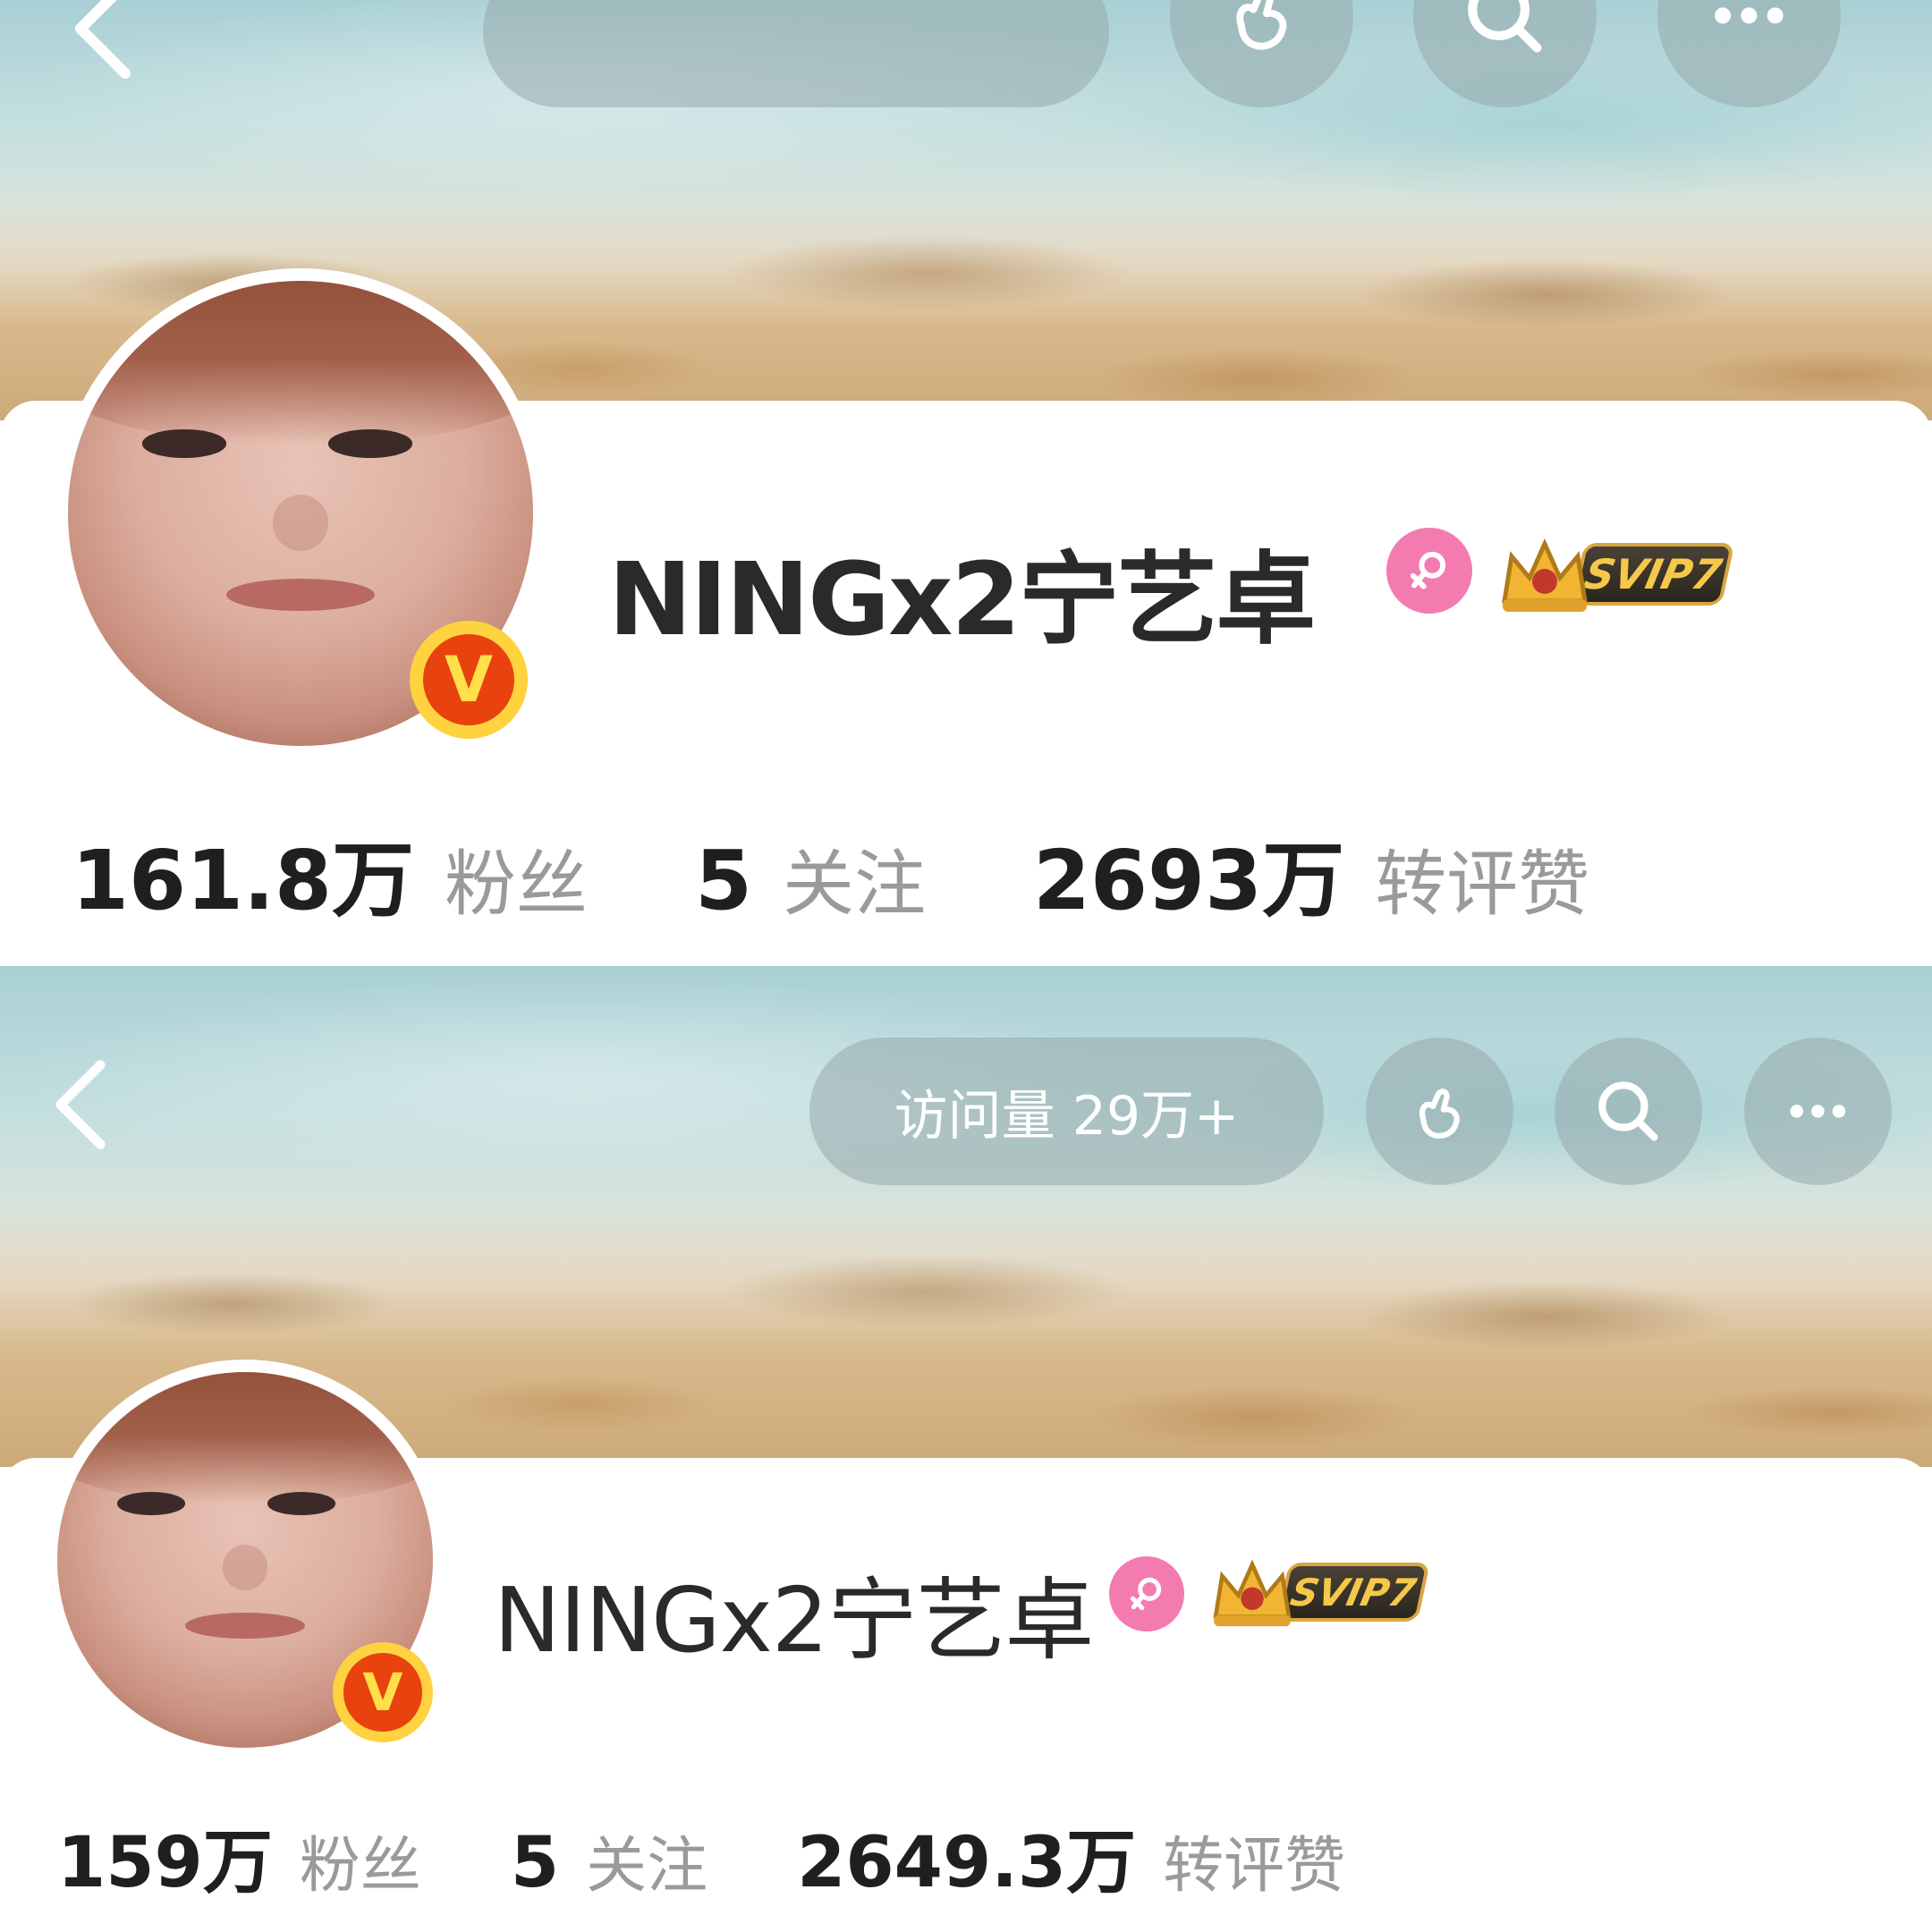 This screenshot has width=1932, height=1932. I want to click on stat-interactions-value: 2693万, so click(1189, 880).